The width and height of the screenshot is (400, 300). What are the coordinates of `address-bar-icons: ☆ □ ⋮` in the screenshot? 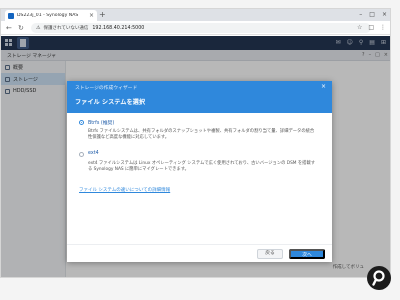 It's located at (371, 28).